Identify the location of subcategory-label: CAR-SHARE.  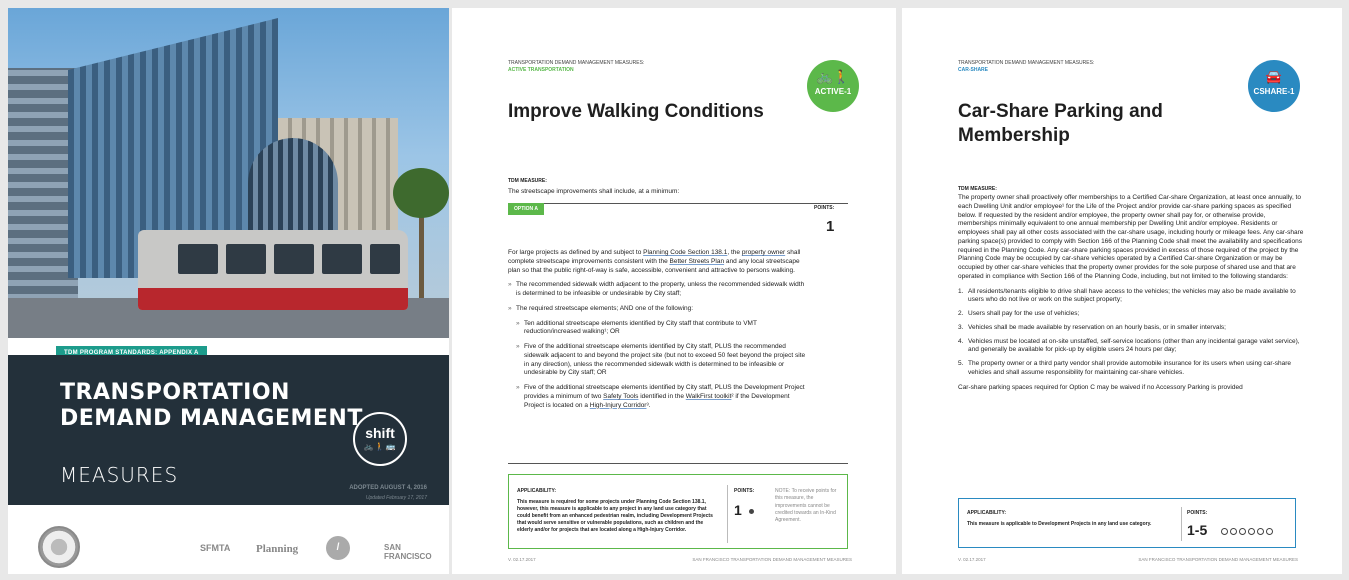
(973, 70).